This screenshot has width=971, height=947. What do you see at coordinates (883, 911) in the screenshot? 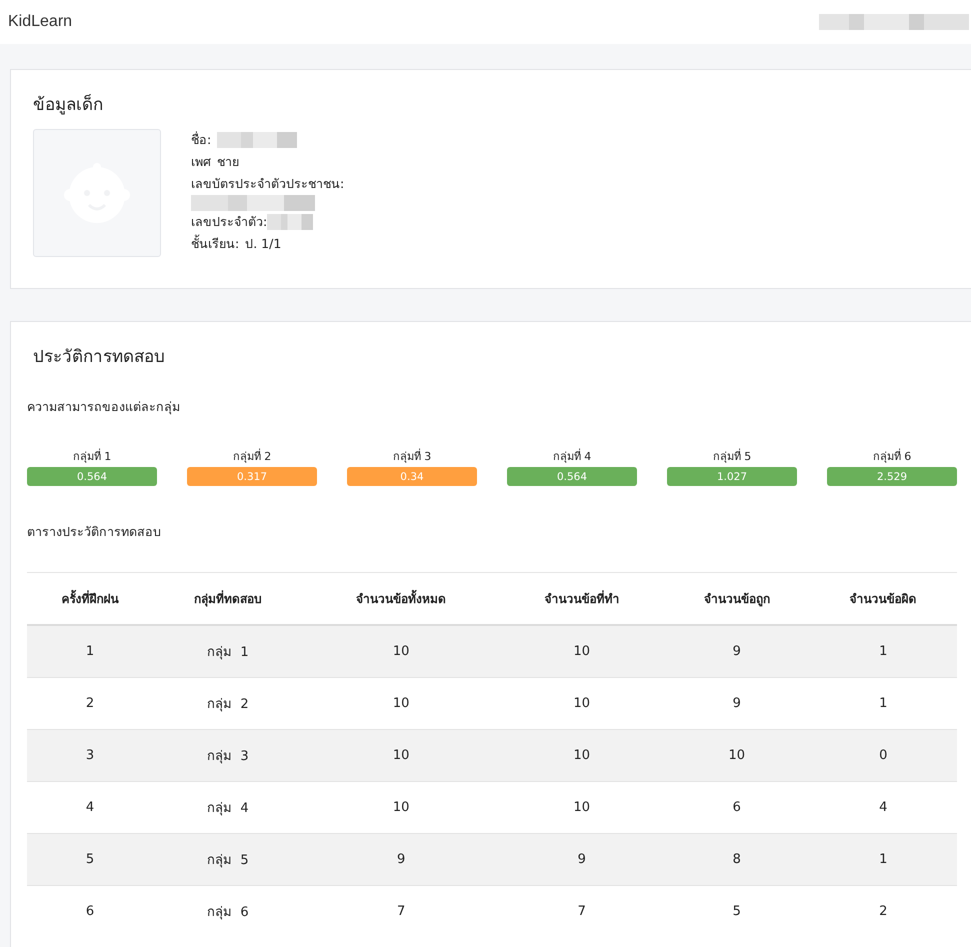
I see `table-cell: 2` at bounding box center [883, 911].